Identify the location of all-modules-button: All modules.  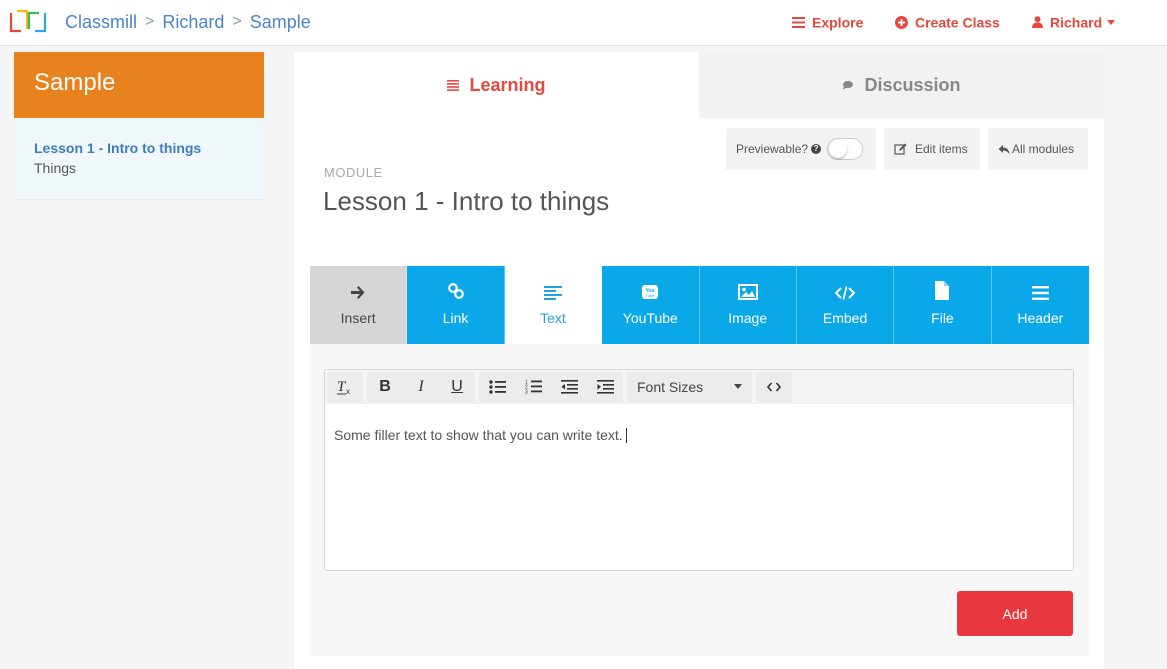
(1038, 149).